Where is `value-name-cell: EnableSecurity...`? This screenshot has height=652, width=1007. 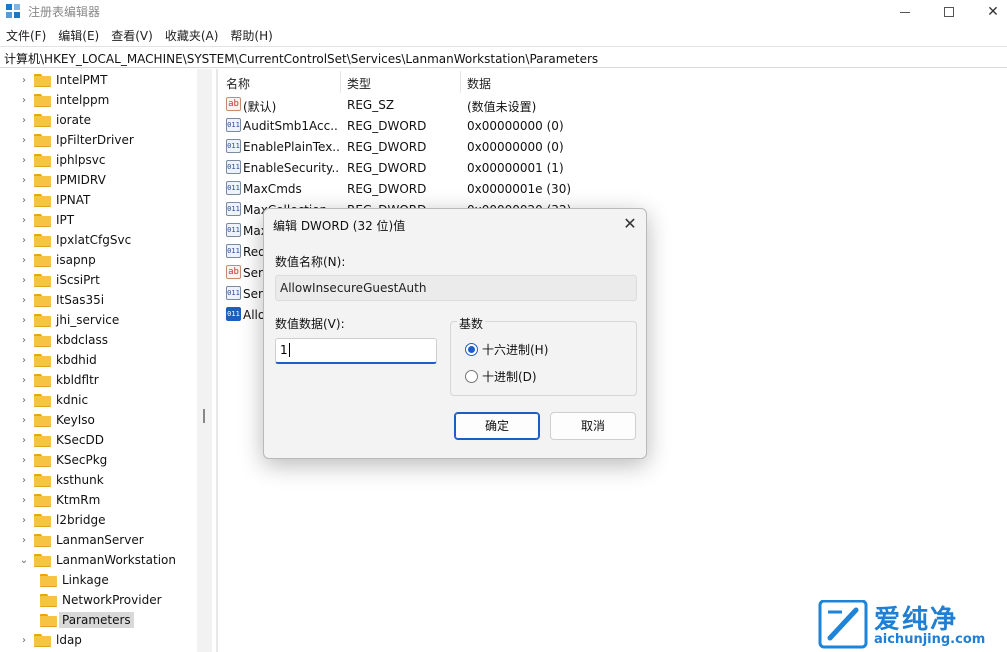
value-name-cell: EnableSecurity... is located at coordinates (291, 168).